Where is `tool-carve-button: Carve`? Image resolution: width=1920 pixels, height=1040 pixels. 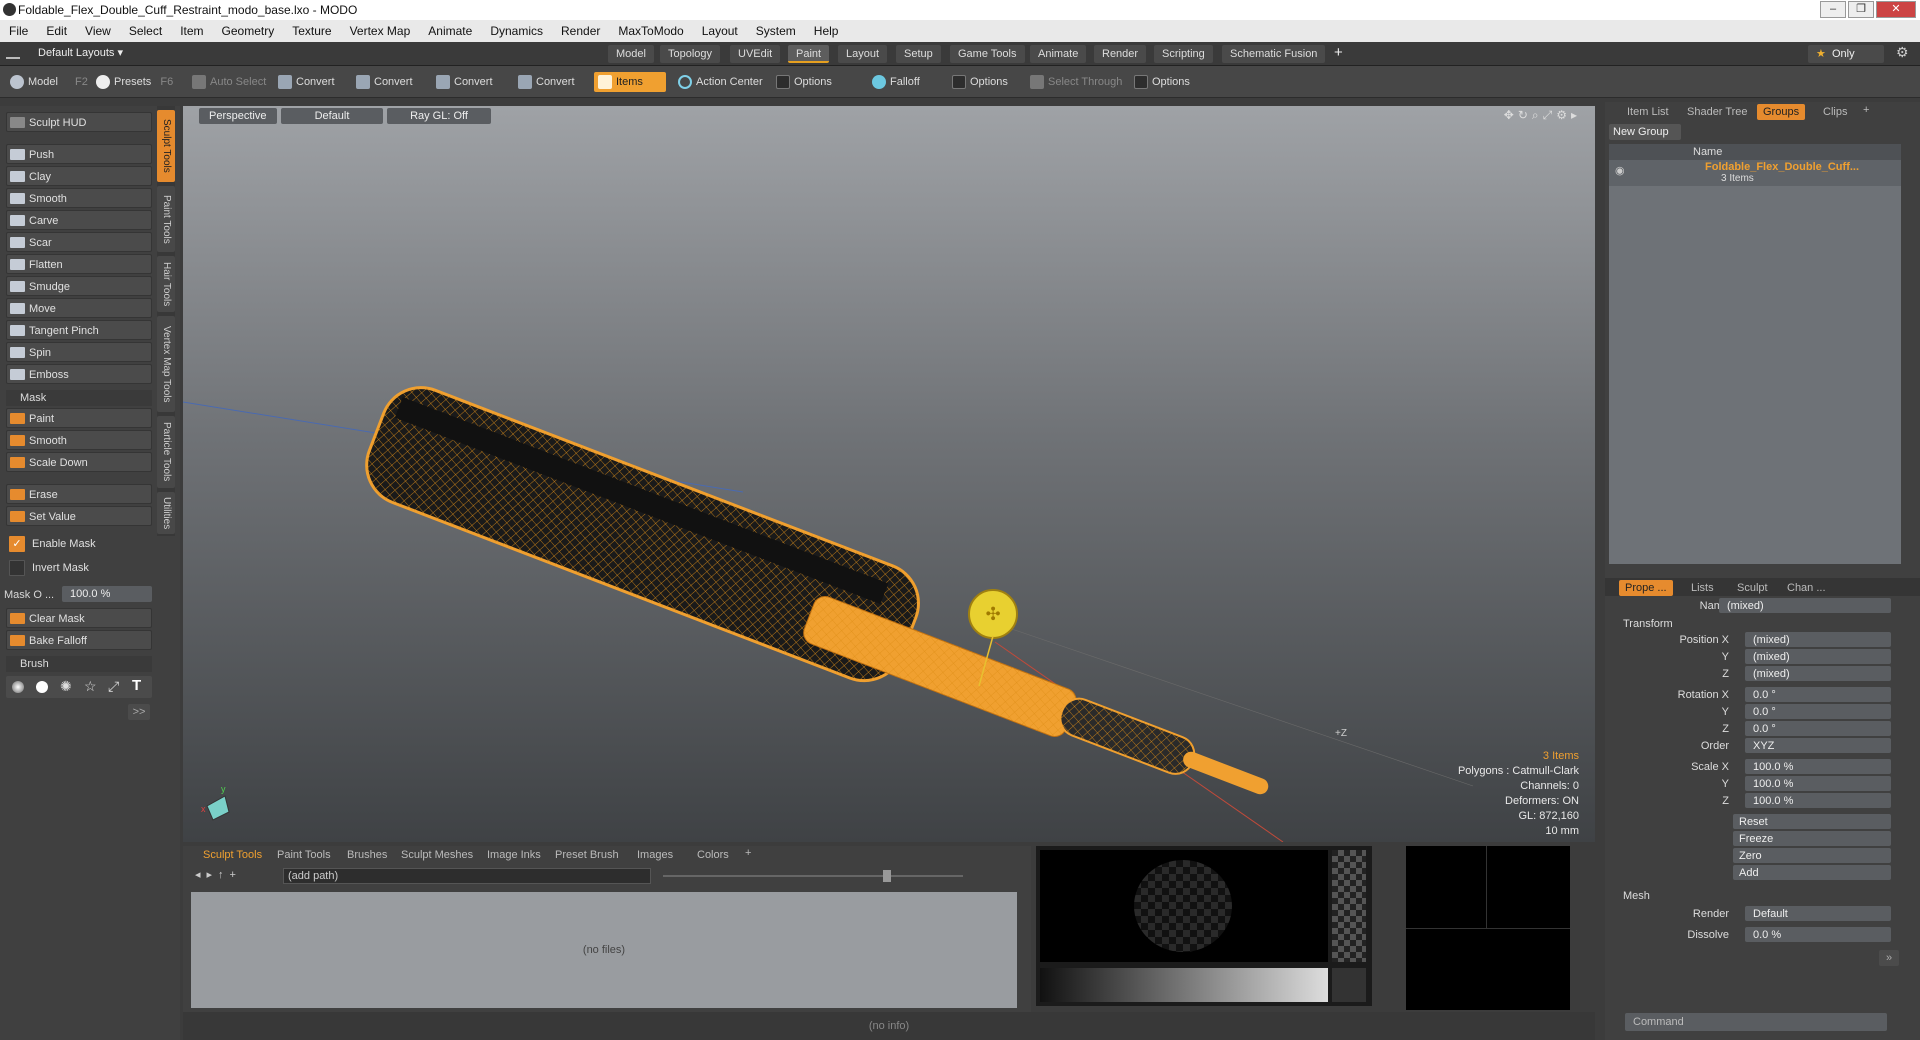
tool-carve-button: Carve is located at coordinates (79, 220).